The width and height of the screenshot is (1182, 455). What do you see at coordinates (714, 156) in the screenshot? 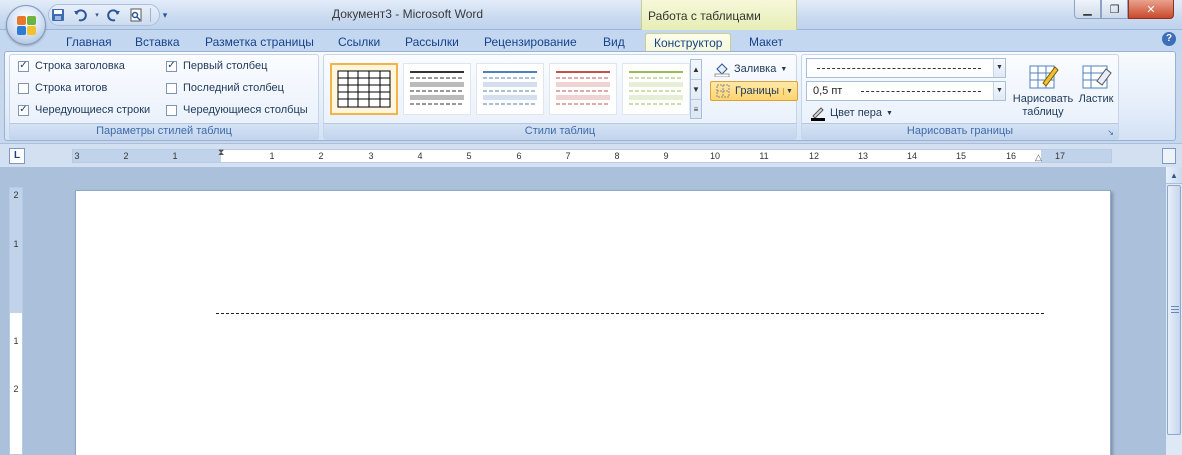
I see `ruler-label: 10` at bounding box center [714, 156].